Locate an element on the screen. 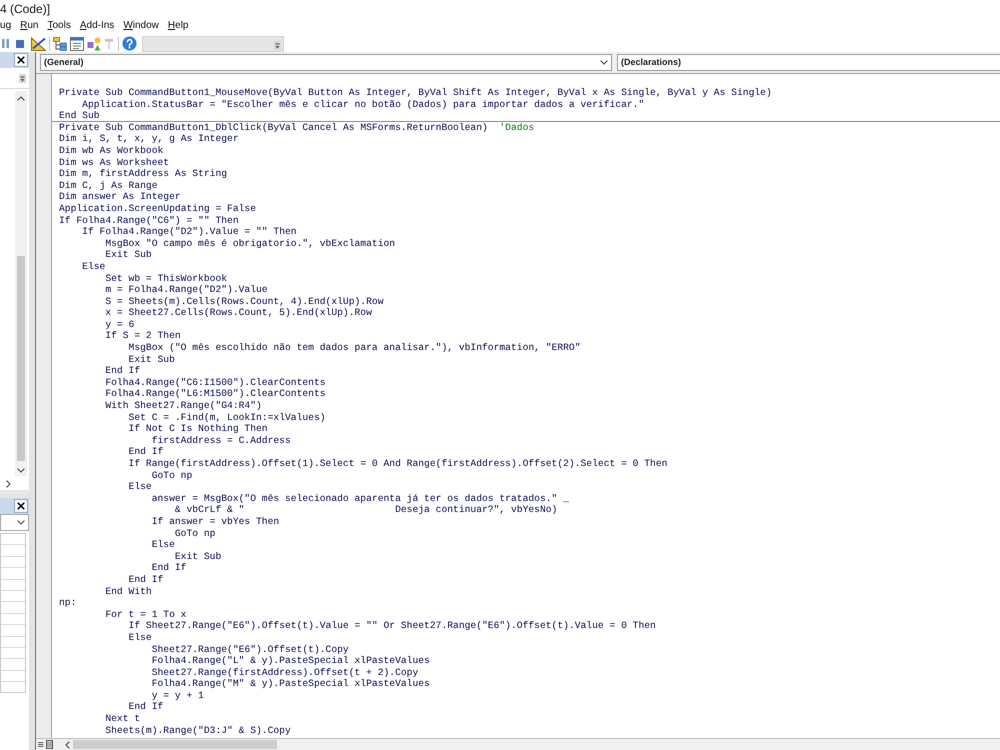 The height and width of the screenshot is (750, 1000). code-line: MsgBox "O campo mês é obrigatorio.", vbExclamation is located at coordinates (250, 244).